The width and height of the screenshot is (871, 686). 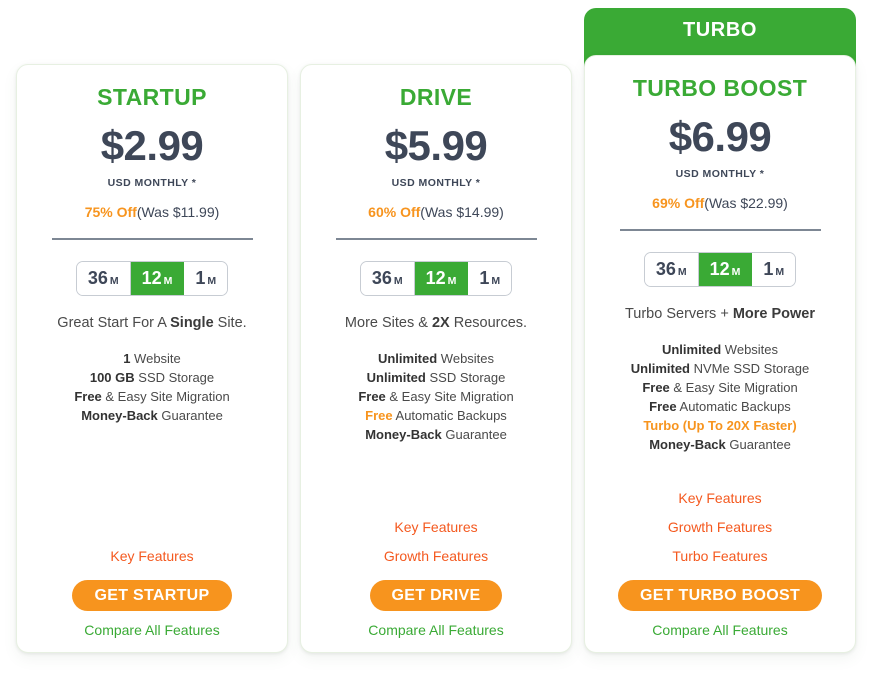 I want to click on term-selector-drive: 36 M 12 M 1 M, so click(x=436, y=278).